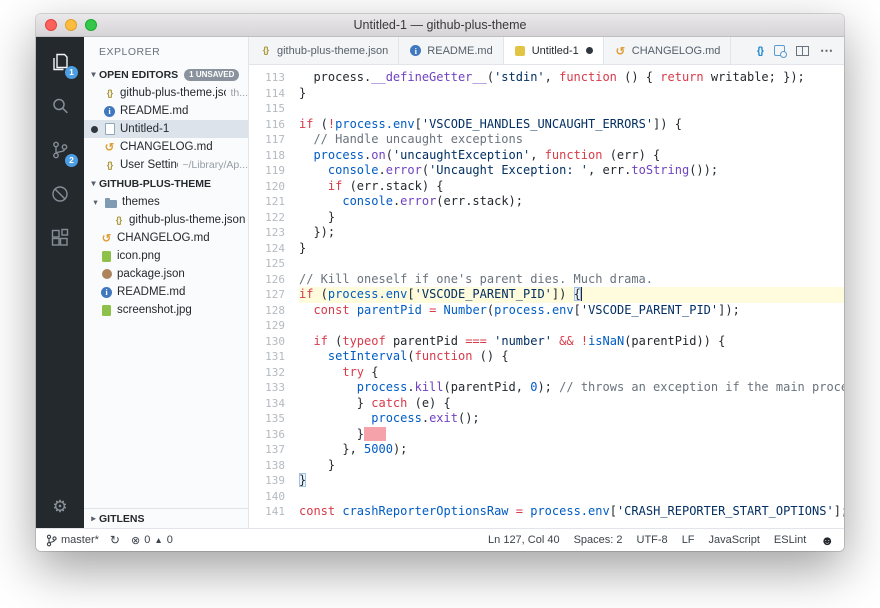 The height and width of the screenshot is (608, 880). What do you see at coordinates (147, 540) in the screenshot?
I see `error-count: 0` at bounding box center [147, 540].